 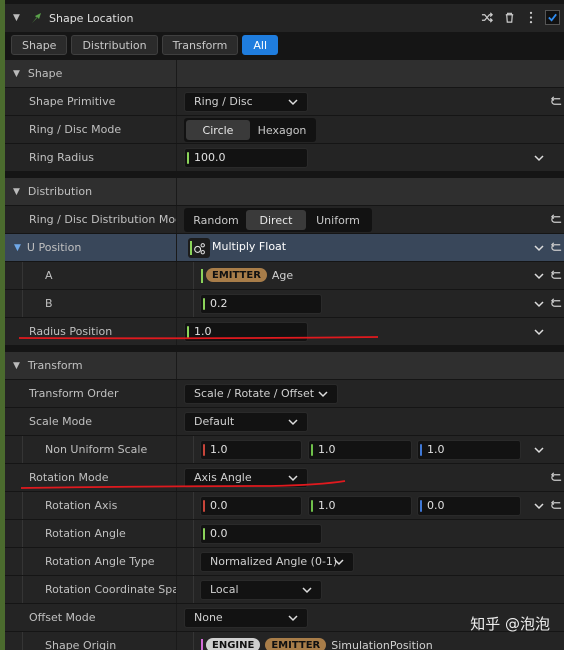 I want to click on row-u-position: ▼ U Position Multiply Float, so click(x=284, y=248).